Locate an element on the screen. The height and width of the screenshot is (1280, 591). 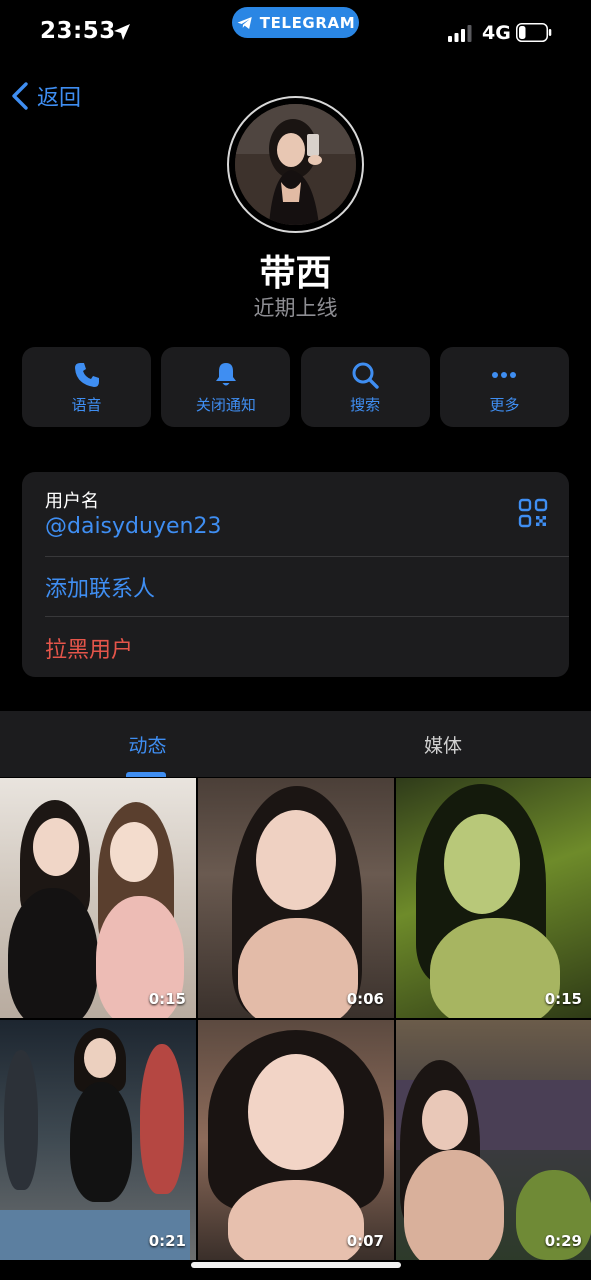
clock: 23:53 is located at coordinates (78, 31).